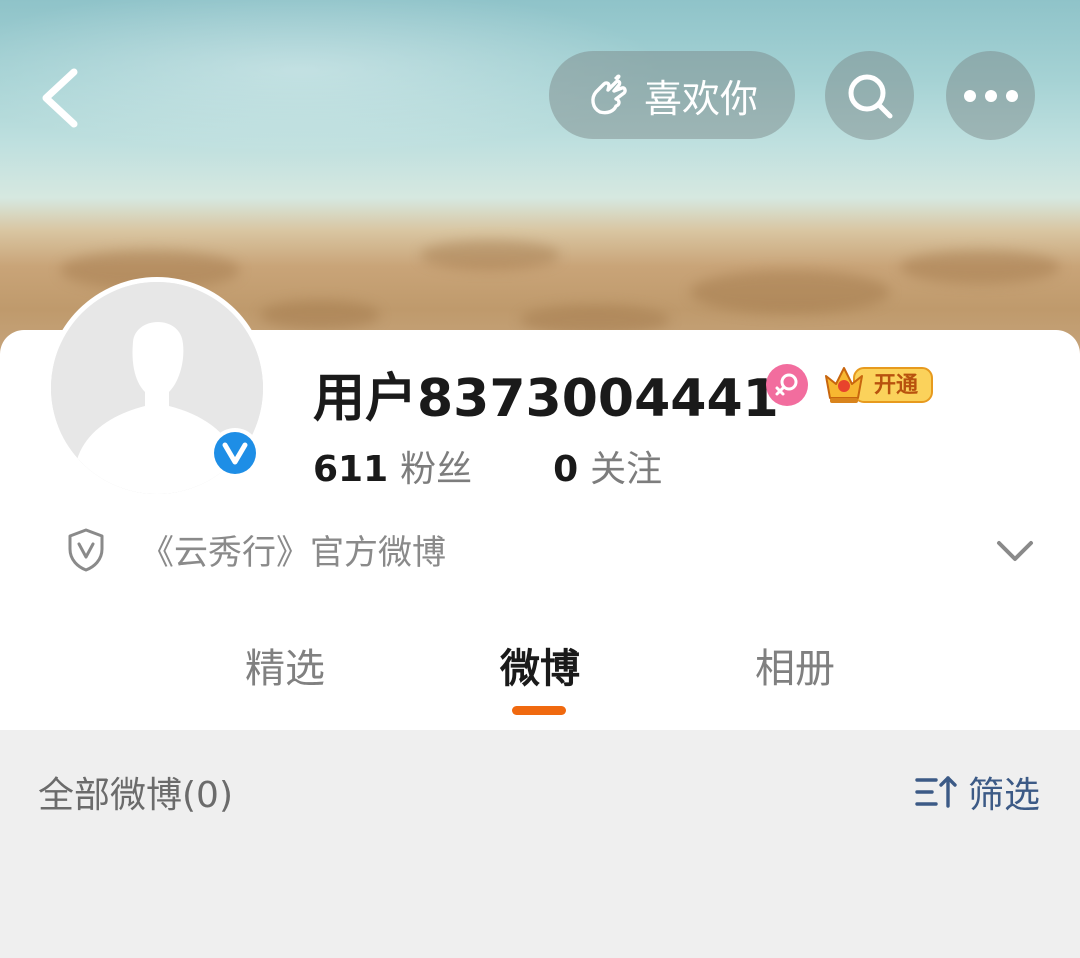 This screenshot has width=1080, height=958. I want to click on filter-button: 筛选, so click(977, 792).